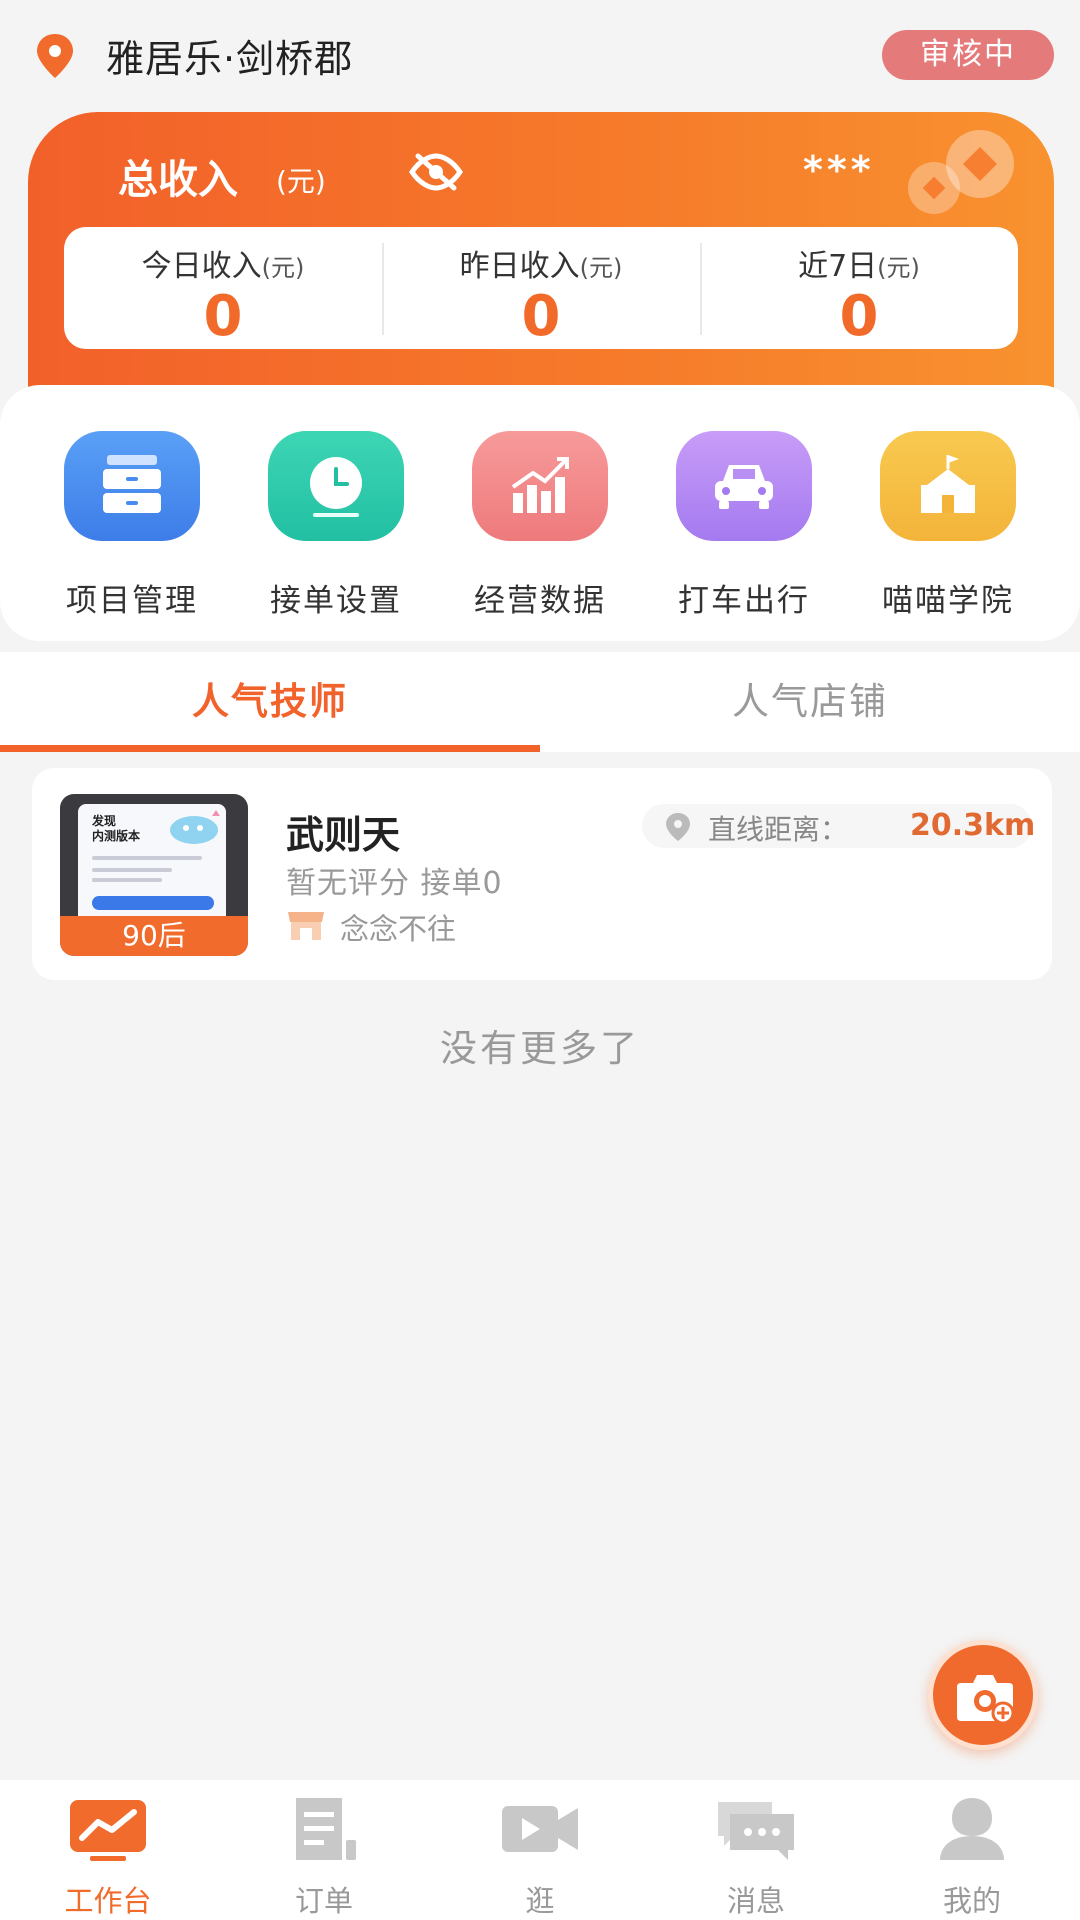 This screenshot has height=1920, width=1080. I want to click on menu-label: 项目管理, so click(132, 601).